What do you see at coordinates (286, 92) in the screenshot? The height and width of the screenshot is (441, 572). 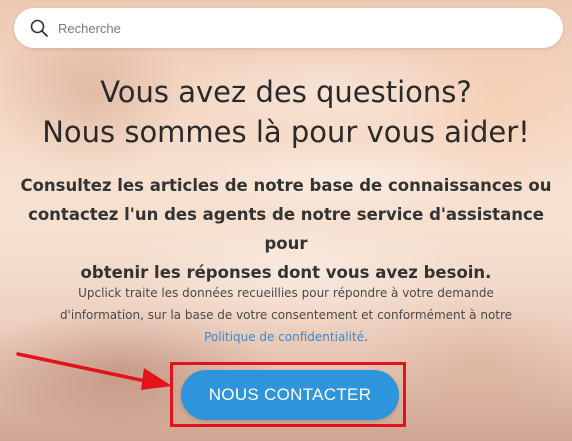 I see `headline-line-1: Vous avez des questions?` at bounding box center [286, 92].